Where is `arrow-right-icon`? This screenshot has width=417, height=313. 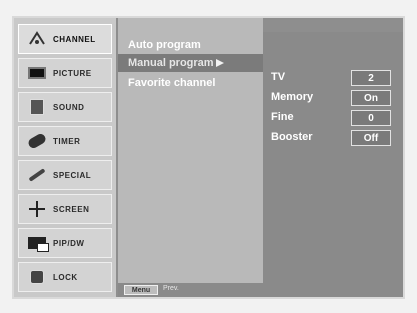
arrow-right-icon is located at coordinates (220, 63).